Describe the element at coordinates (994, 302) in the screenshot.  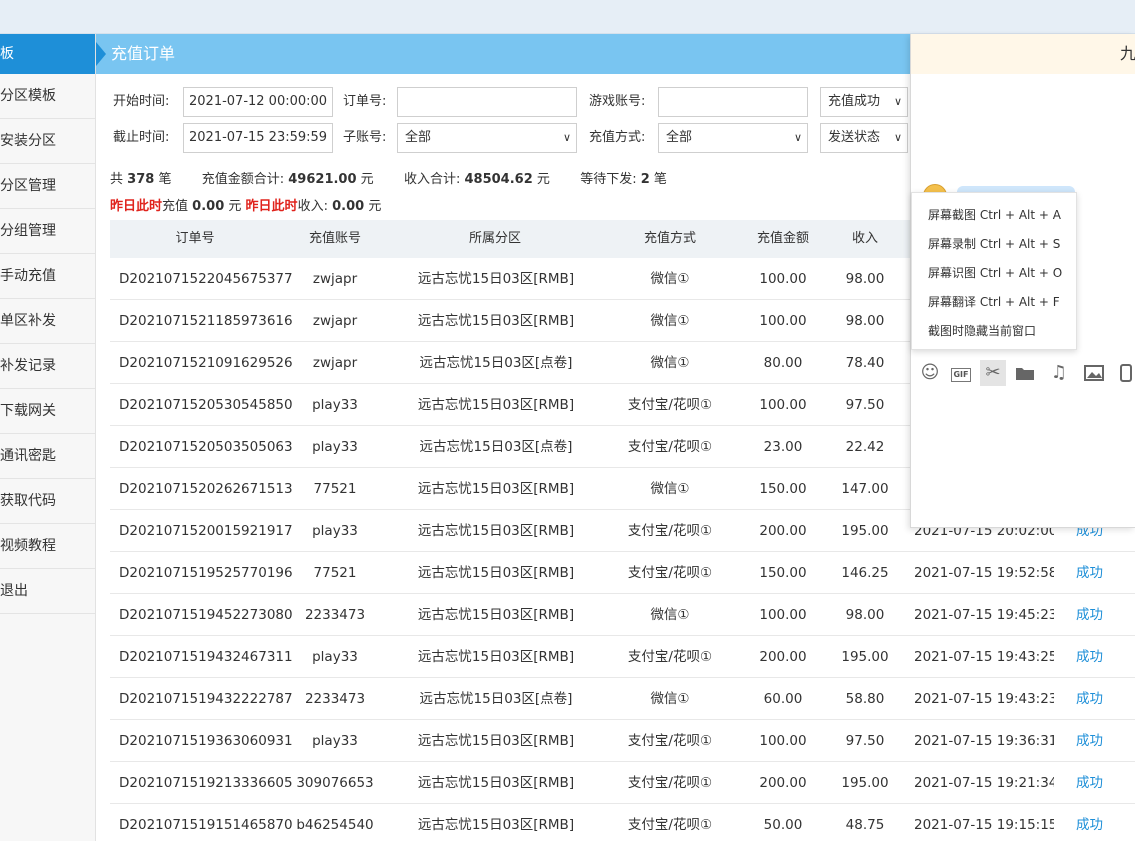
I see `menu-item-screen-translate: 屏幕翻译 Ctrl + Alt + F` at that location.